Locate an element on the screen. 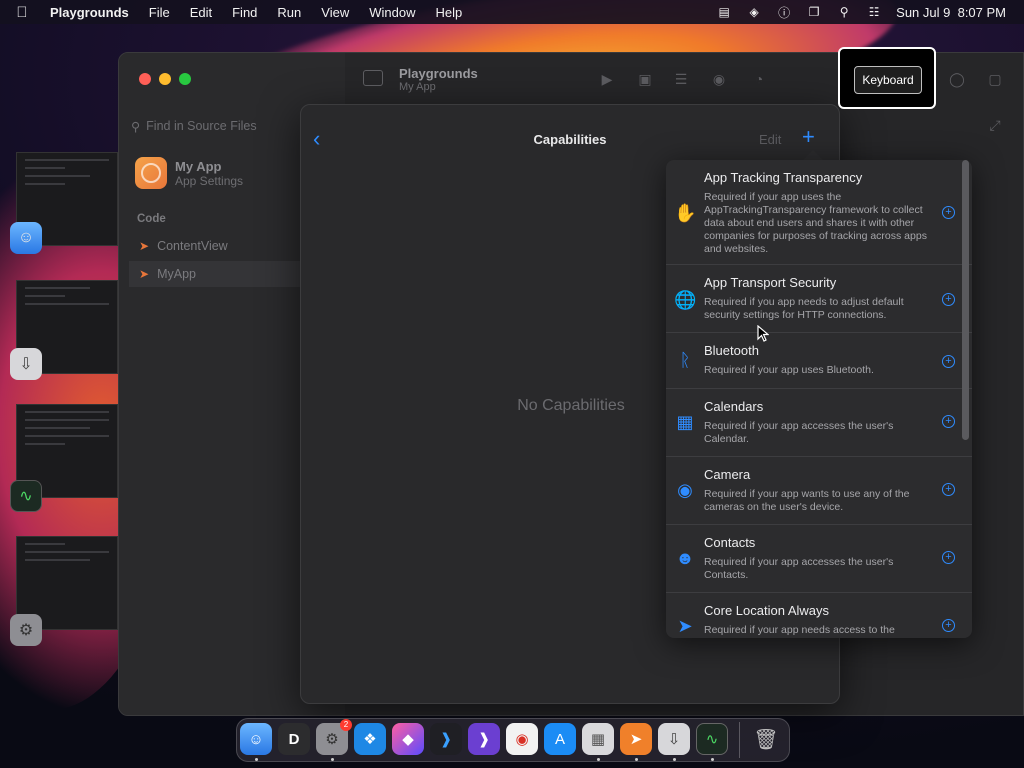 This screenshot has width=1024, height=768. info-circle-icon: ⓘ is located at coordinates (784, 12).